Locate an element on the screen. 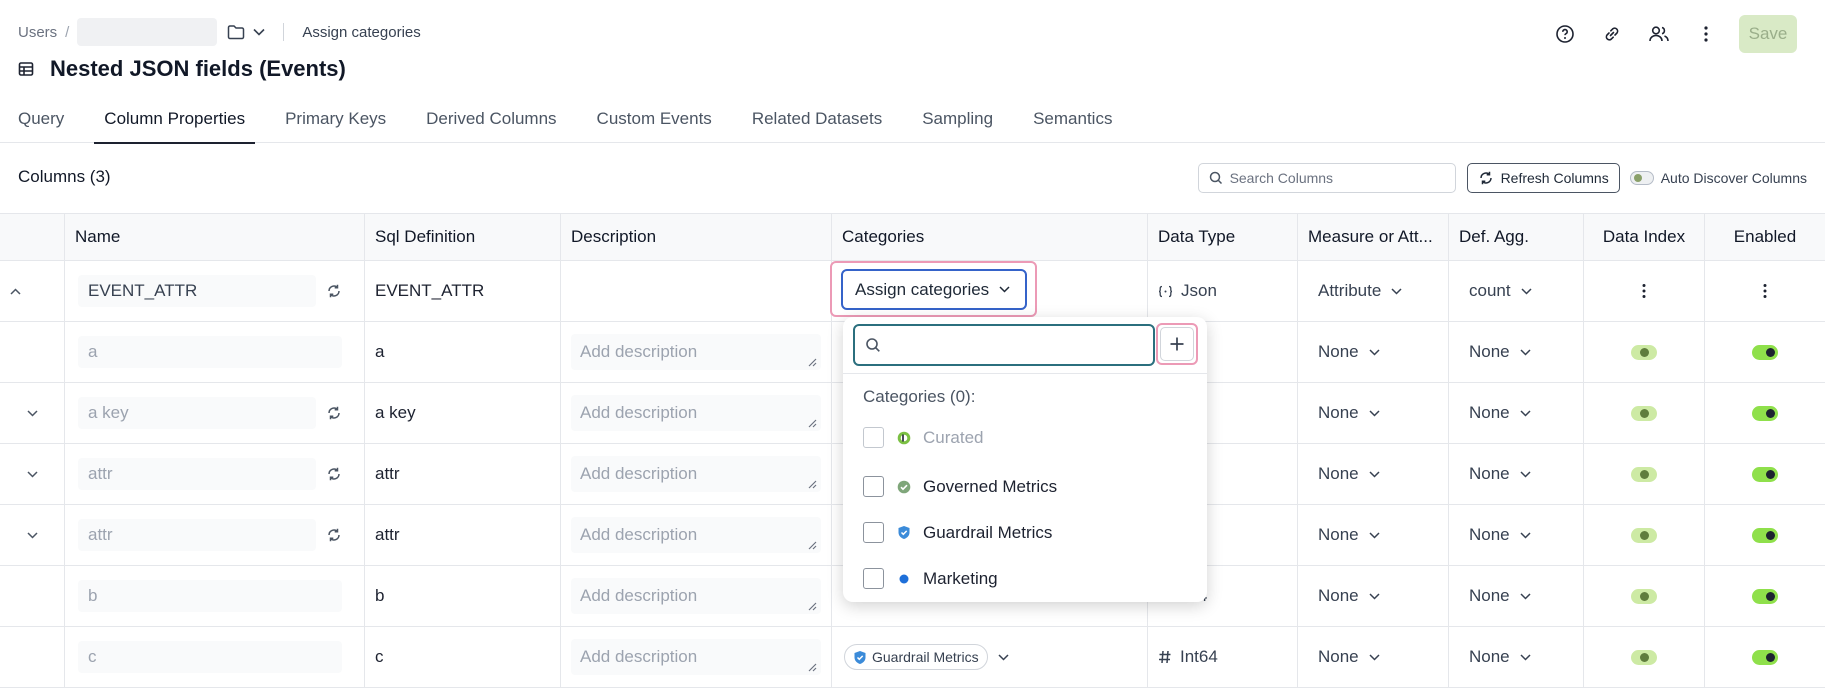  link-icon is located at coordinates (1611, 34).